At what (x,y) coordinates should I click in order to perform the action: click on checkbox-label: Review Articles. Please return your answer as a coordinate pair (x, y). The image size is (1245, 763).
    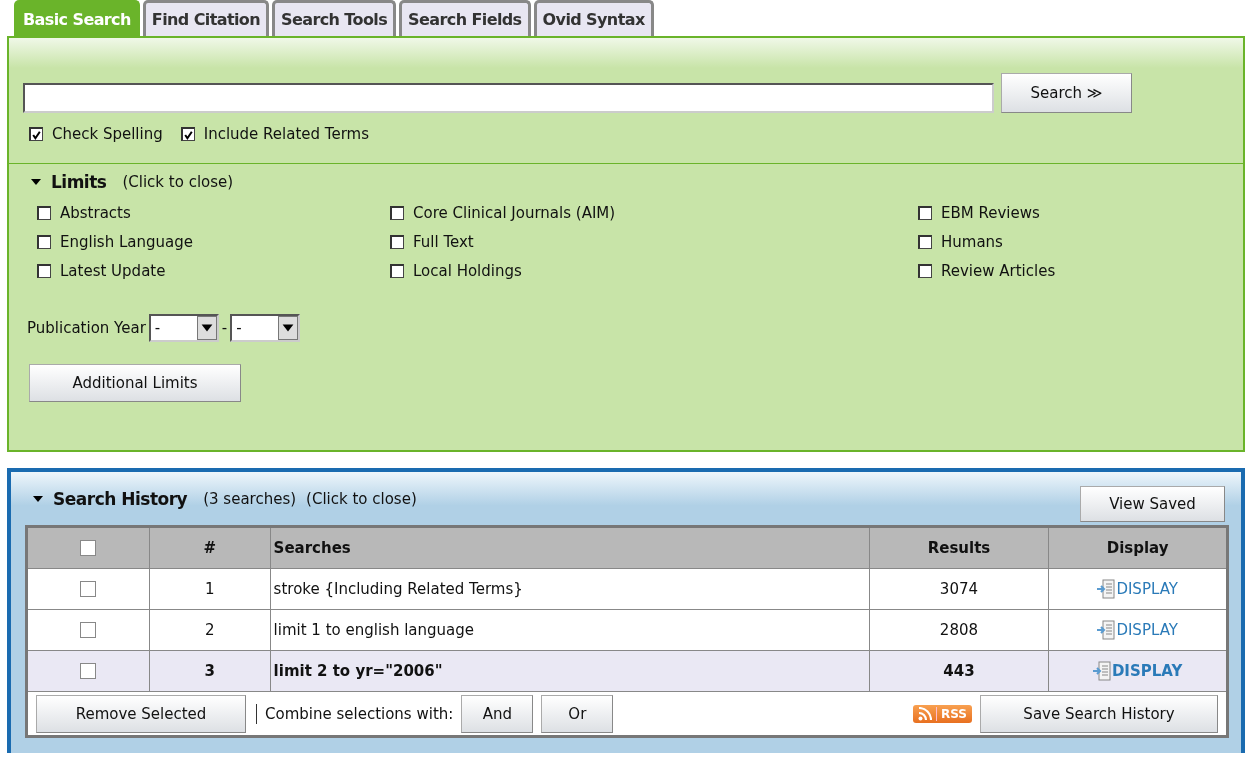
    Looking at the image, I should click on (998, 271).